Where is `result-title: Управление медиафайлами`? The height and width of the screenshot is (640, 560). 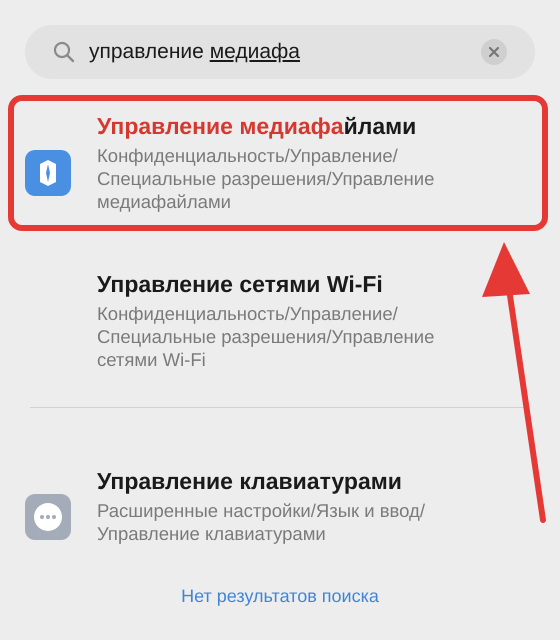
result-title: Управление медиафайлами is located at coordinates (257, 126).